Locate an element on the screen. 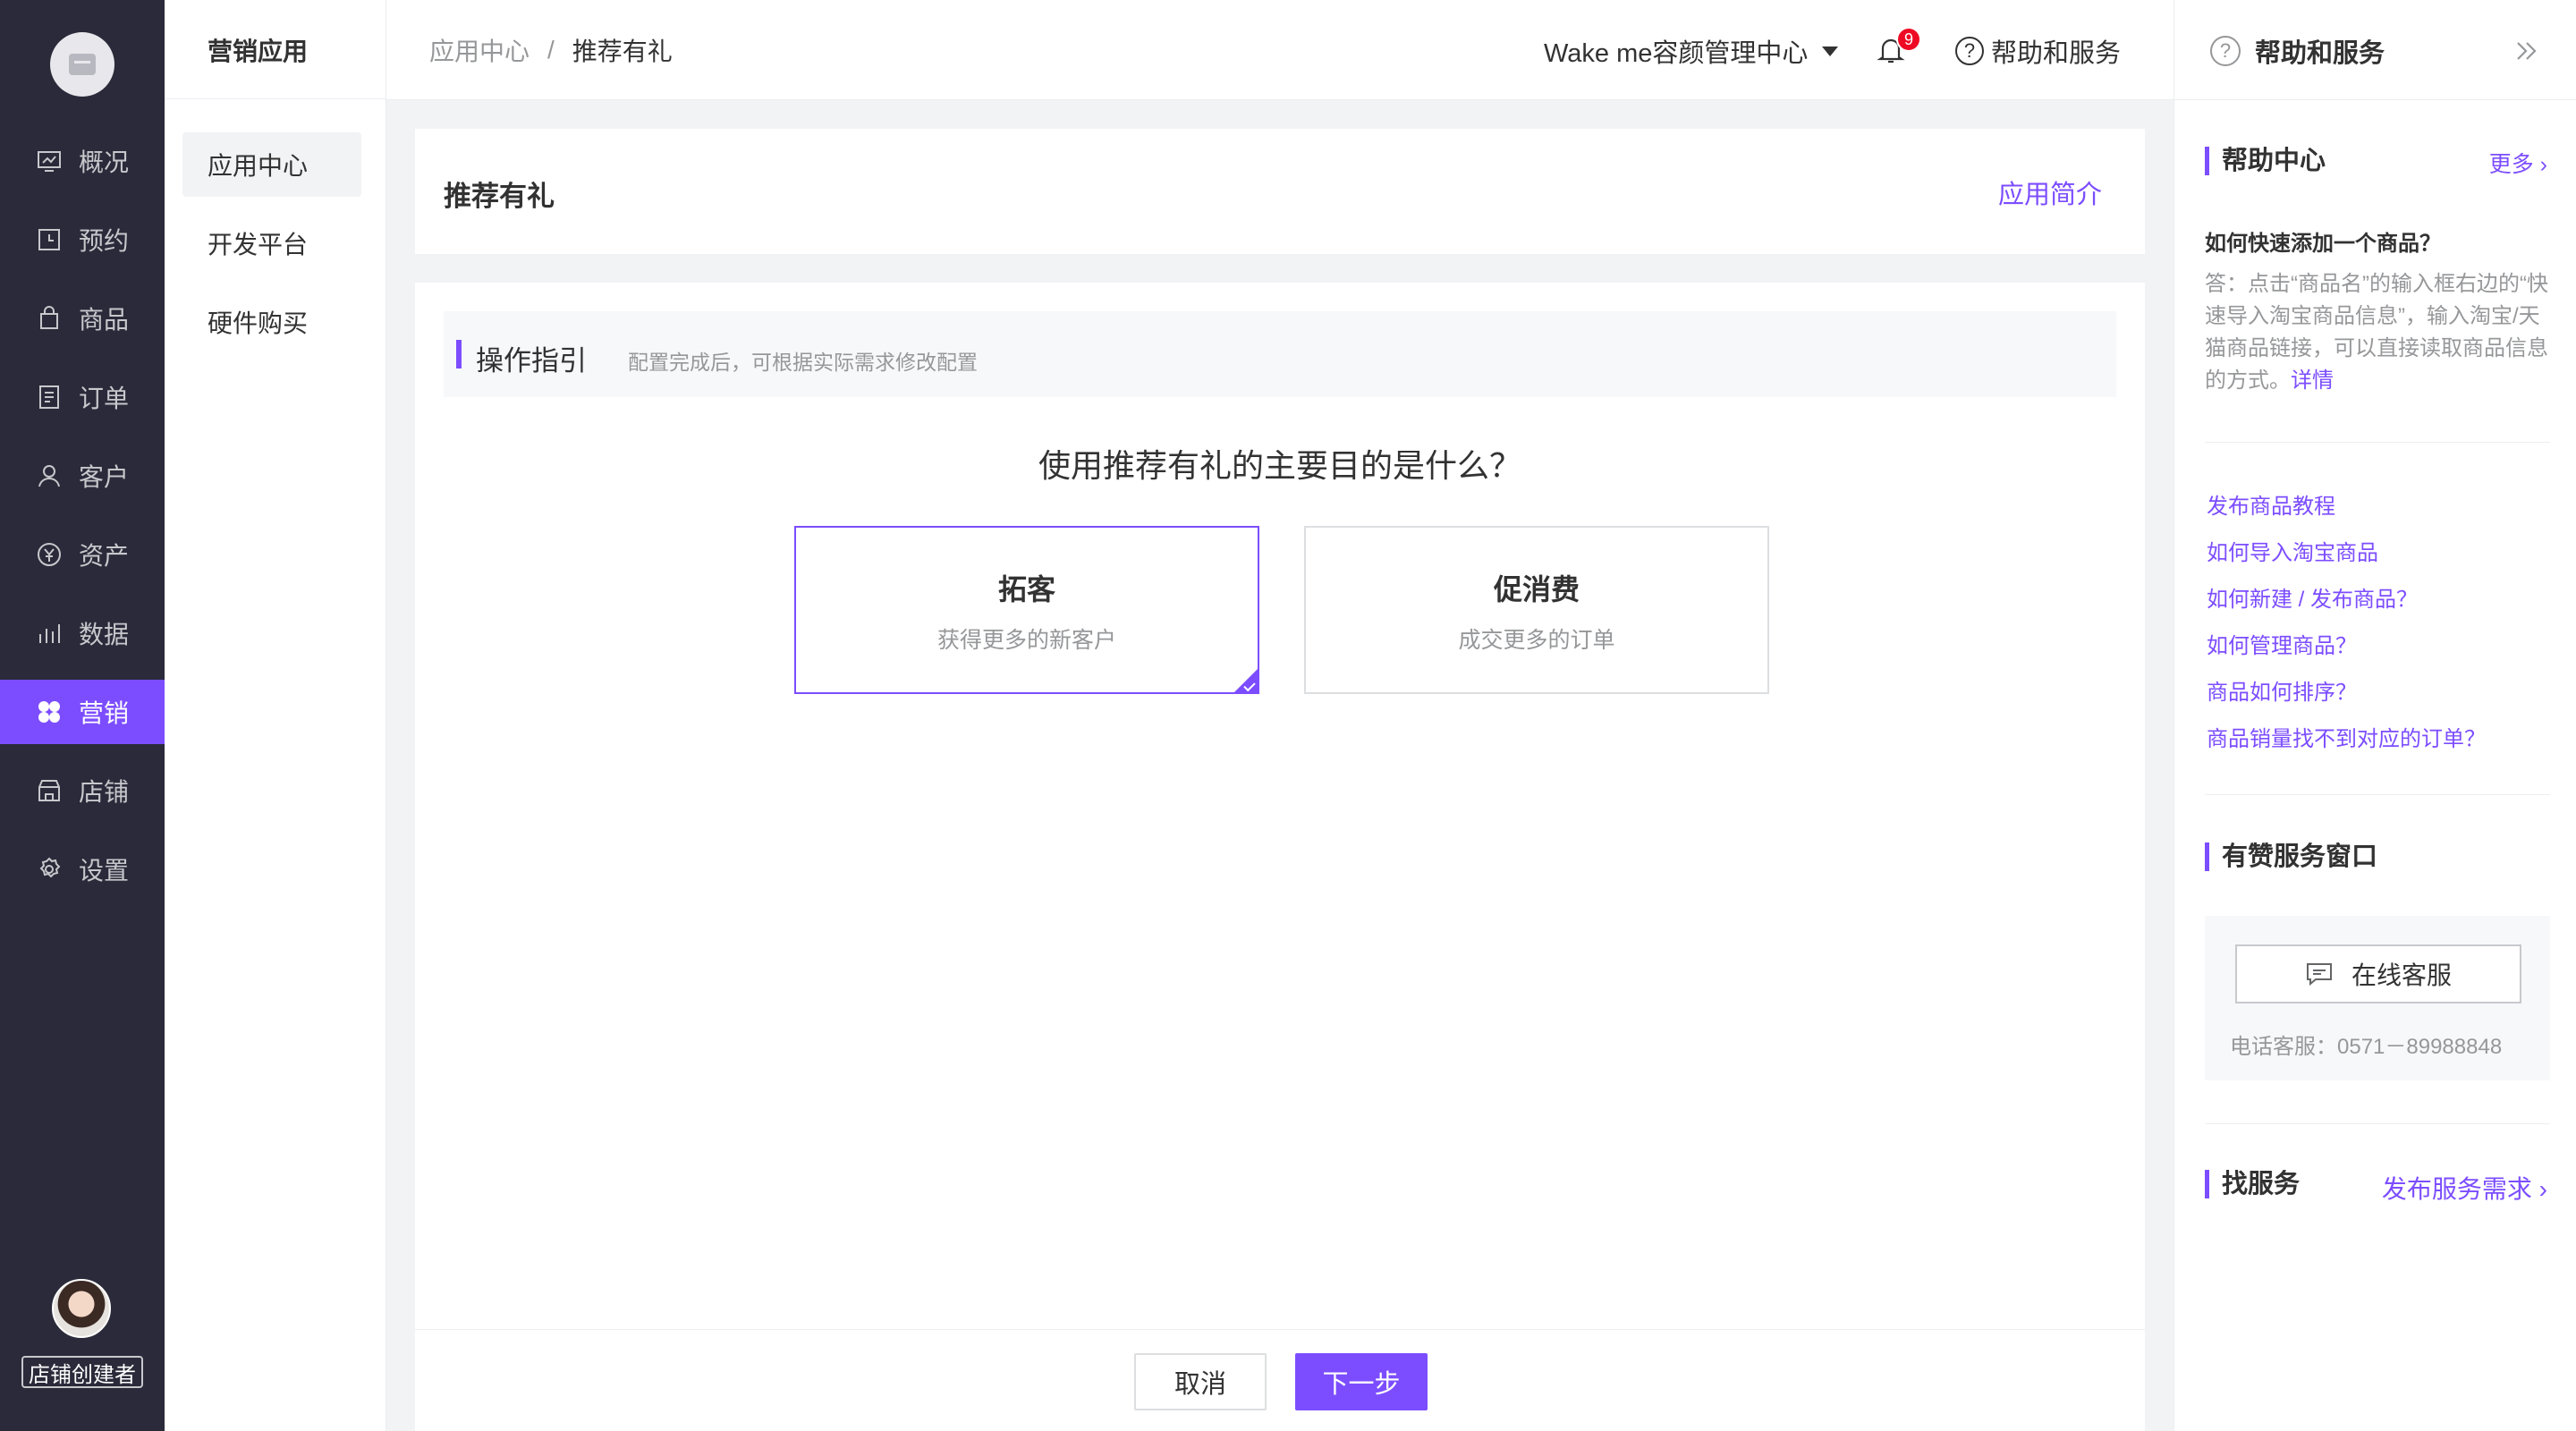 The width and height of the screenshot is (2576, 1431). nav-item-store: 店铺 is located at coordinates (82, 791).